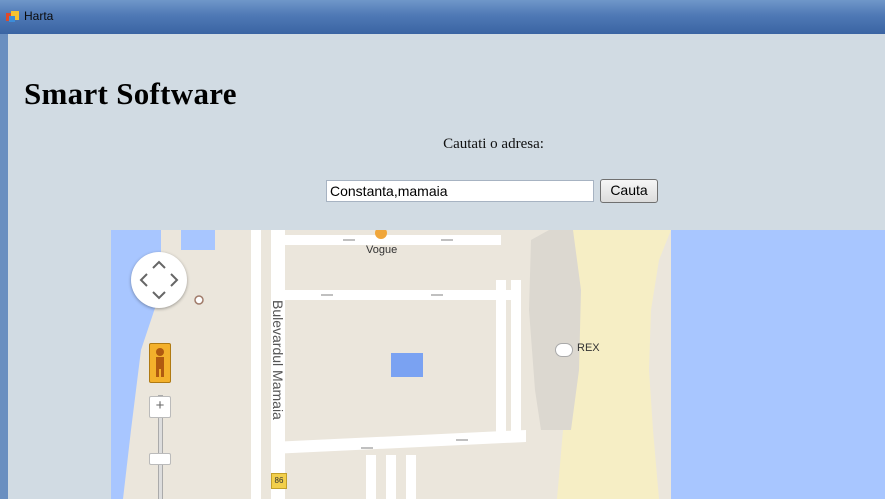  Describe the element at coordinates (629, 191) in the screenshot. I see `search-button: Cauta` at that location.